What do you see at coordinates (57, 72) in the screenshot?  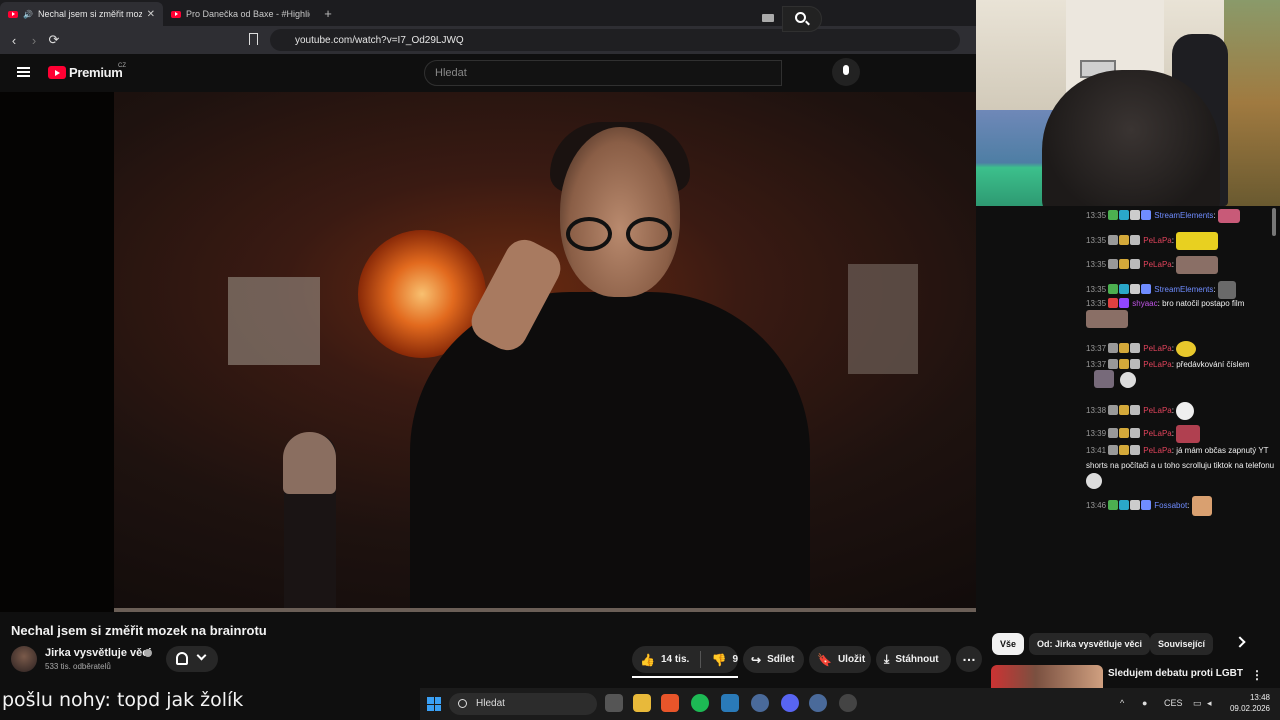 I see `youtube-logo-icon` at bounding box center [57, 72].